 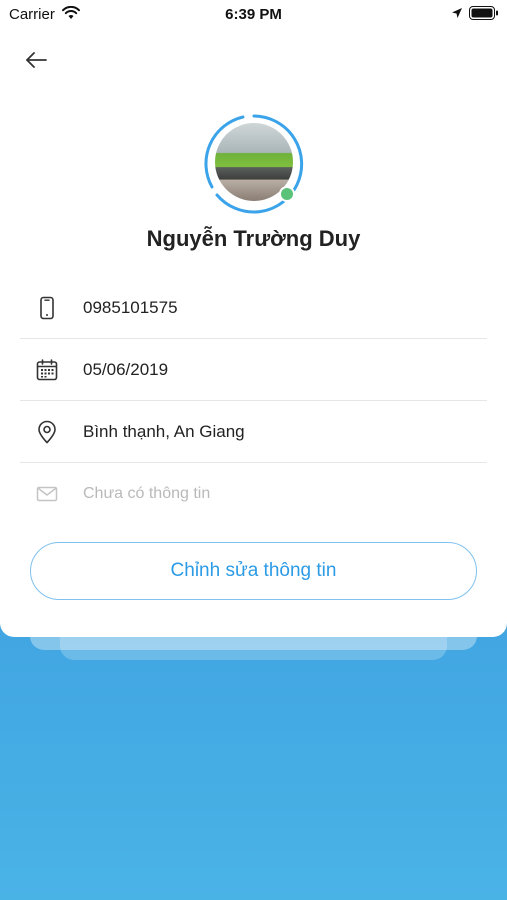 What do you see at coordinates (36, 60) in the screenshot?
I see `back-arrow-icon` at bounding box center [36, 60].